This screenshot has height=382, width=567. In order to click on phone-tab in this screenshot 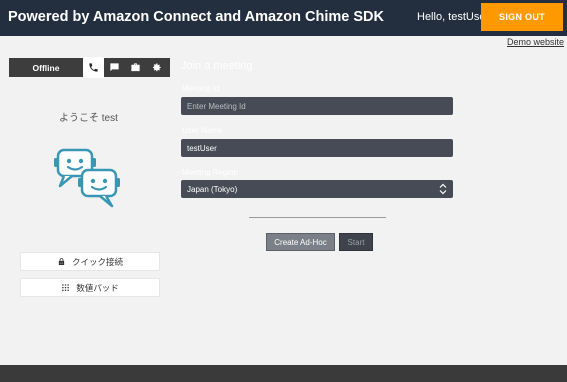, I will do `click(93, 67)`.